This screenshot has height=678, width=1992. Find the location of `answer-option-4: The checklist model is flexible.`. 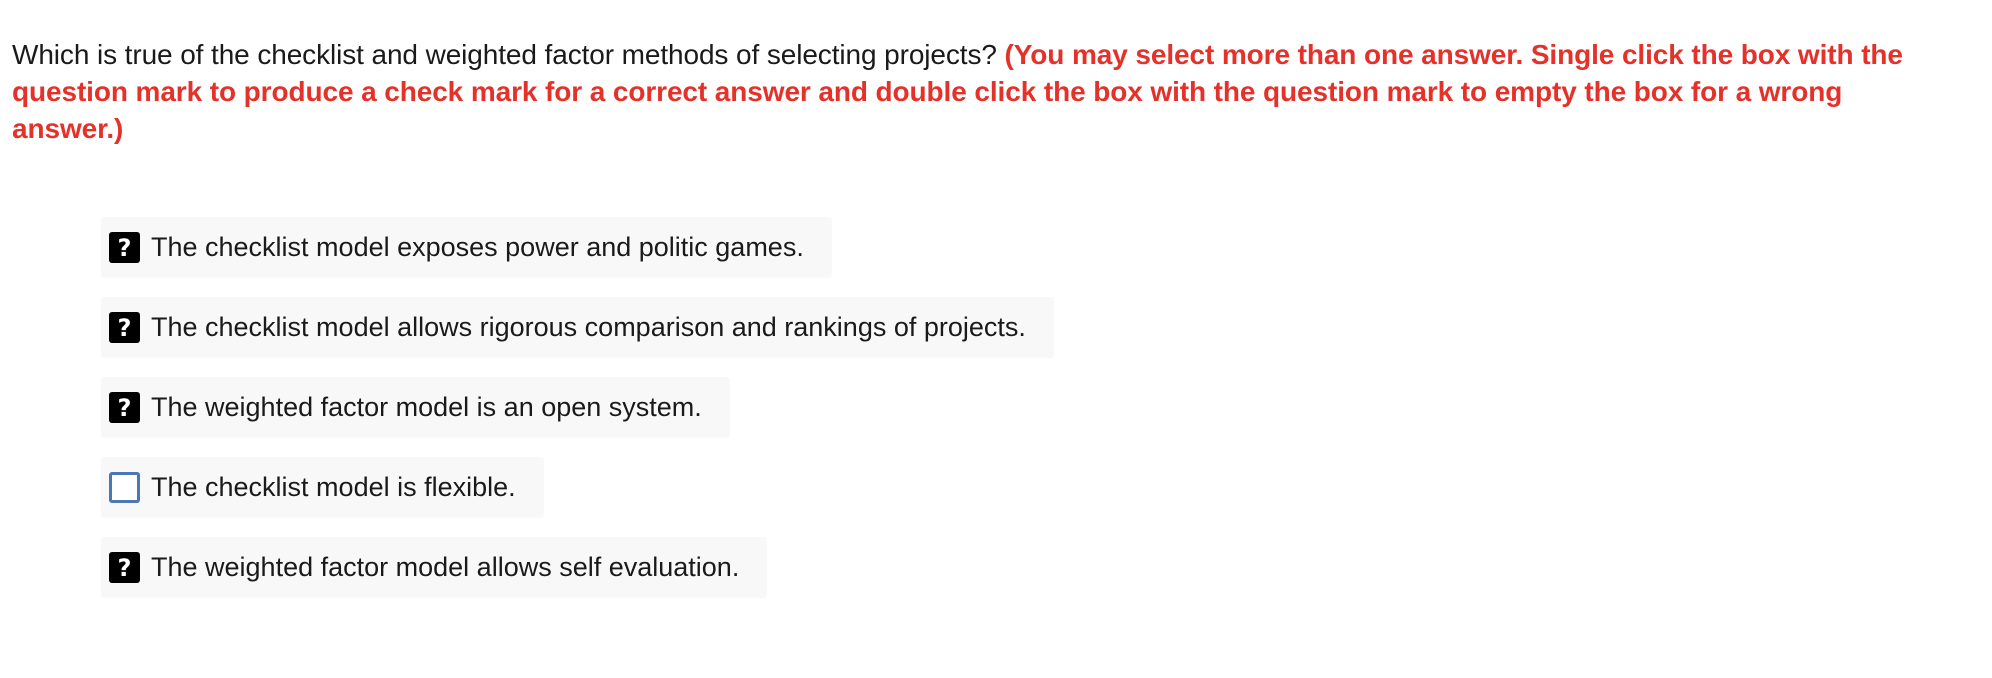

answer-option-4: The checklist model is flexible. is located at coordinates (322, 487).